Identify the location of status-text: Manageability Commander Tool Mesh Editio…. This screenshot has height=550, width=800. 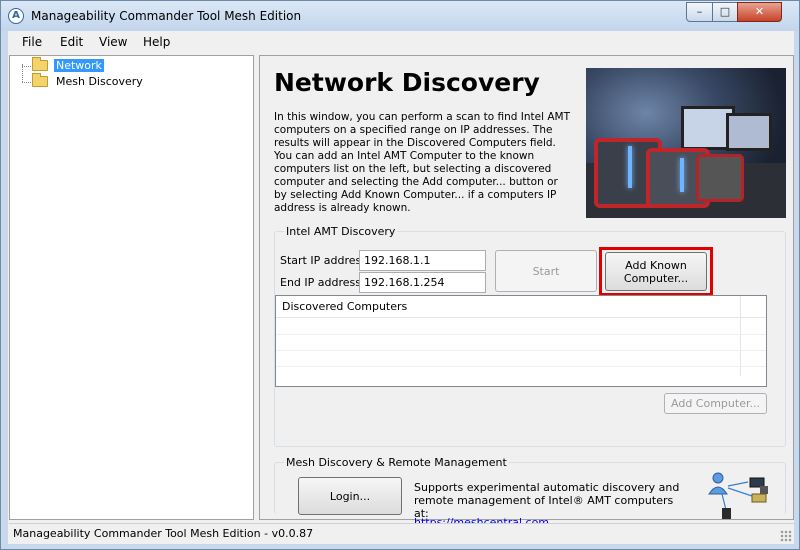
(163, 533).